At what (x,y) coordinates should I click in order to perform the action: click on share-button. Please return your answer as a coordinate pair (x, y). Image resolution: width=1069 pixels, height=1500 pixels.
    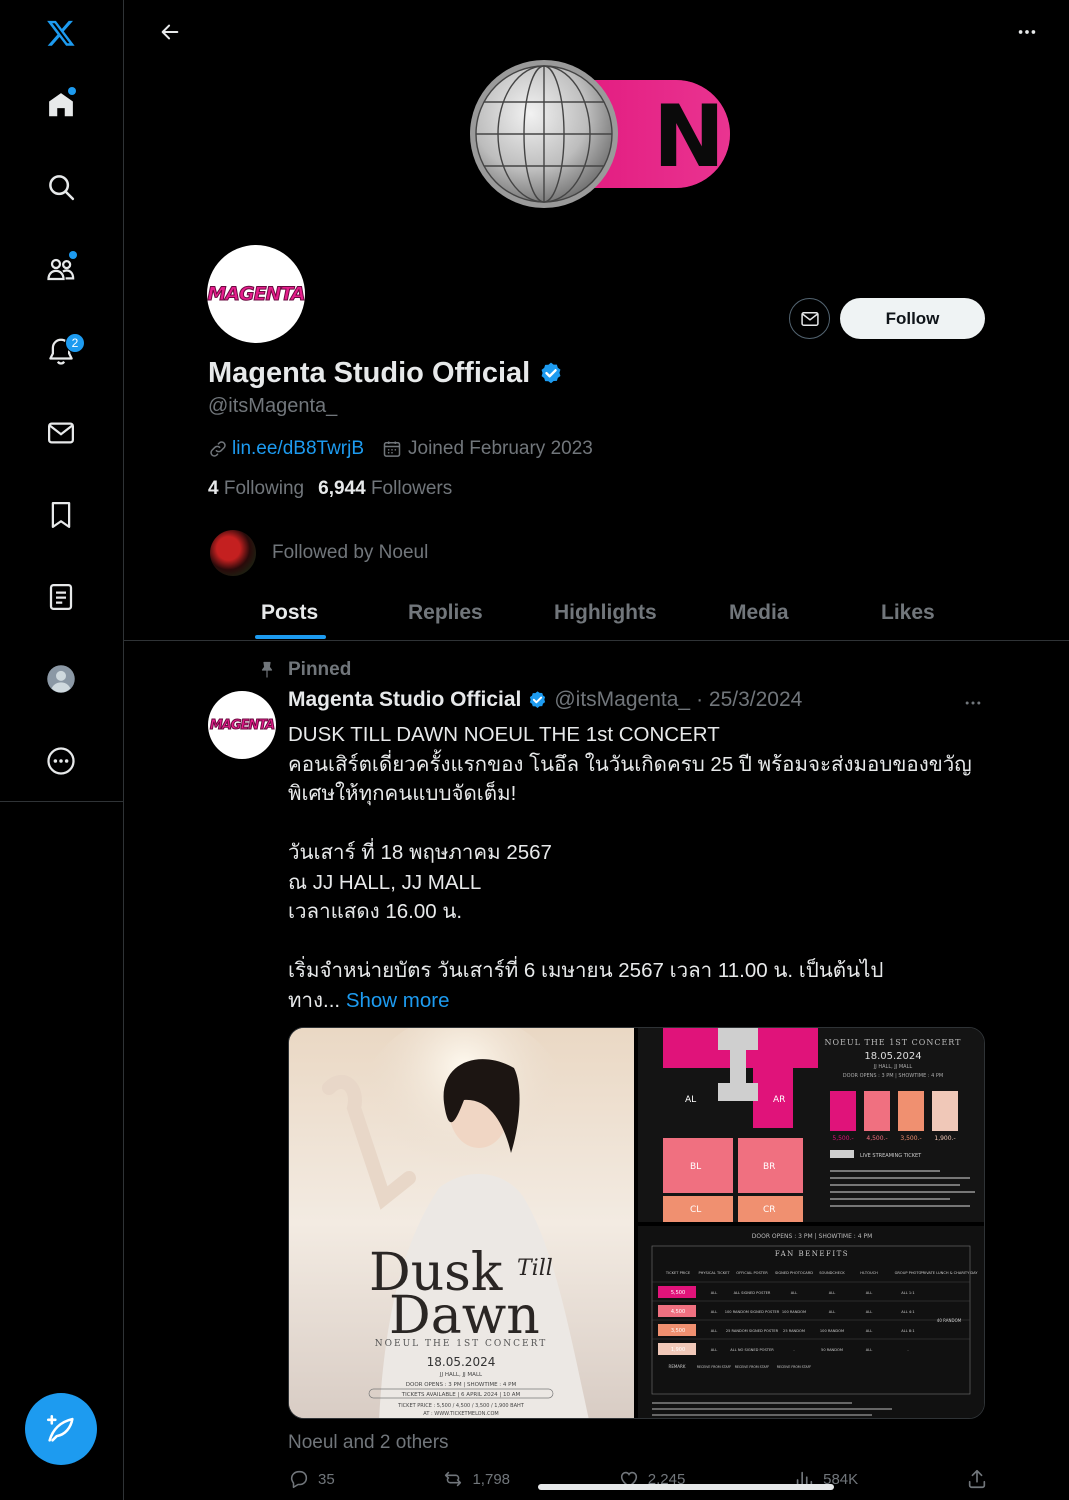
    Looking at the image, I should click on (977, 1479).